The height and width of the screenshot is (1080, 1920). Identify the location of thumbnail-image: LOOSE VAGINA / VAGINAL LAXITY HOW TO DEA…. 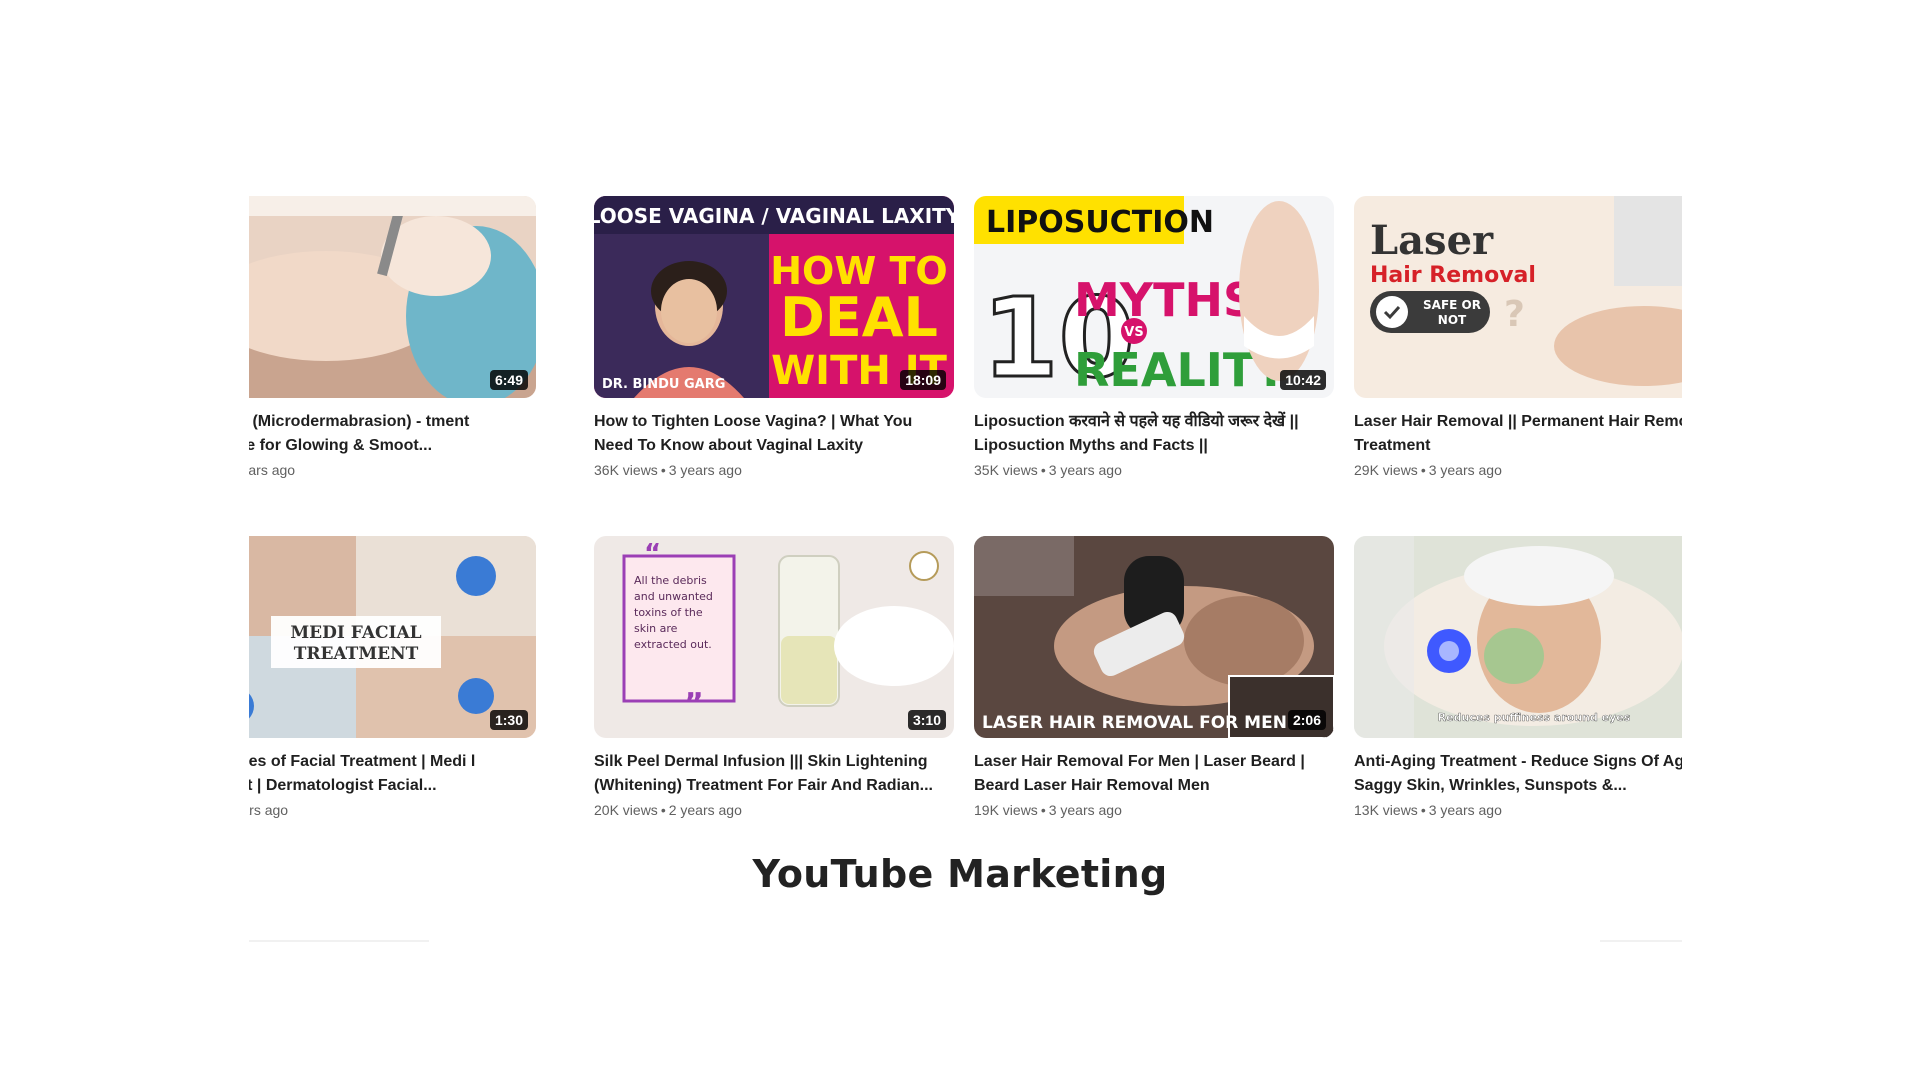
(774, 297).